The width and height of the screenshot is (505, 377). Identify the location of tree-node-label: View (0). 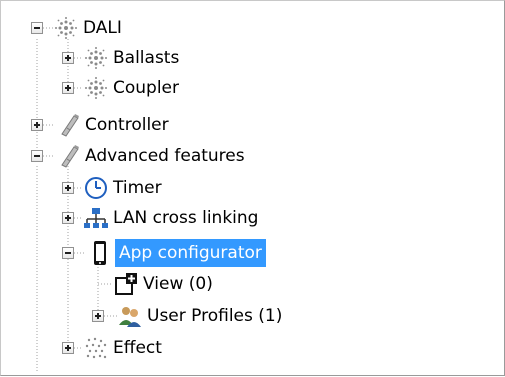
(178, 284).